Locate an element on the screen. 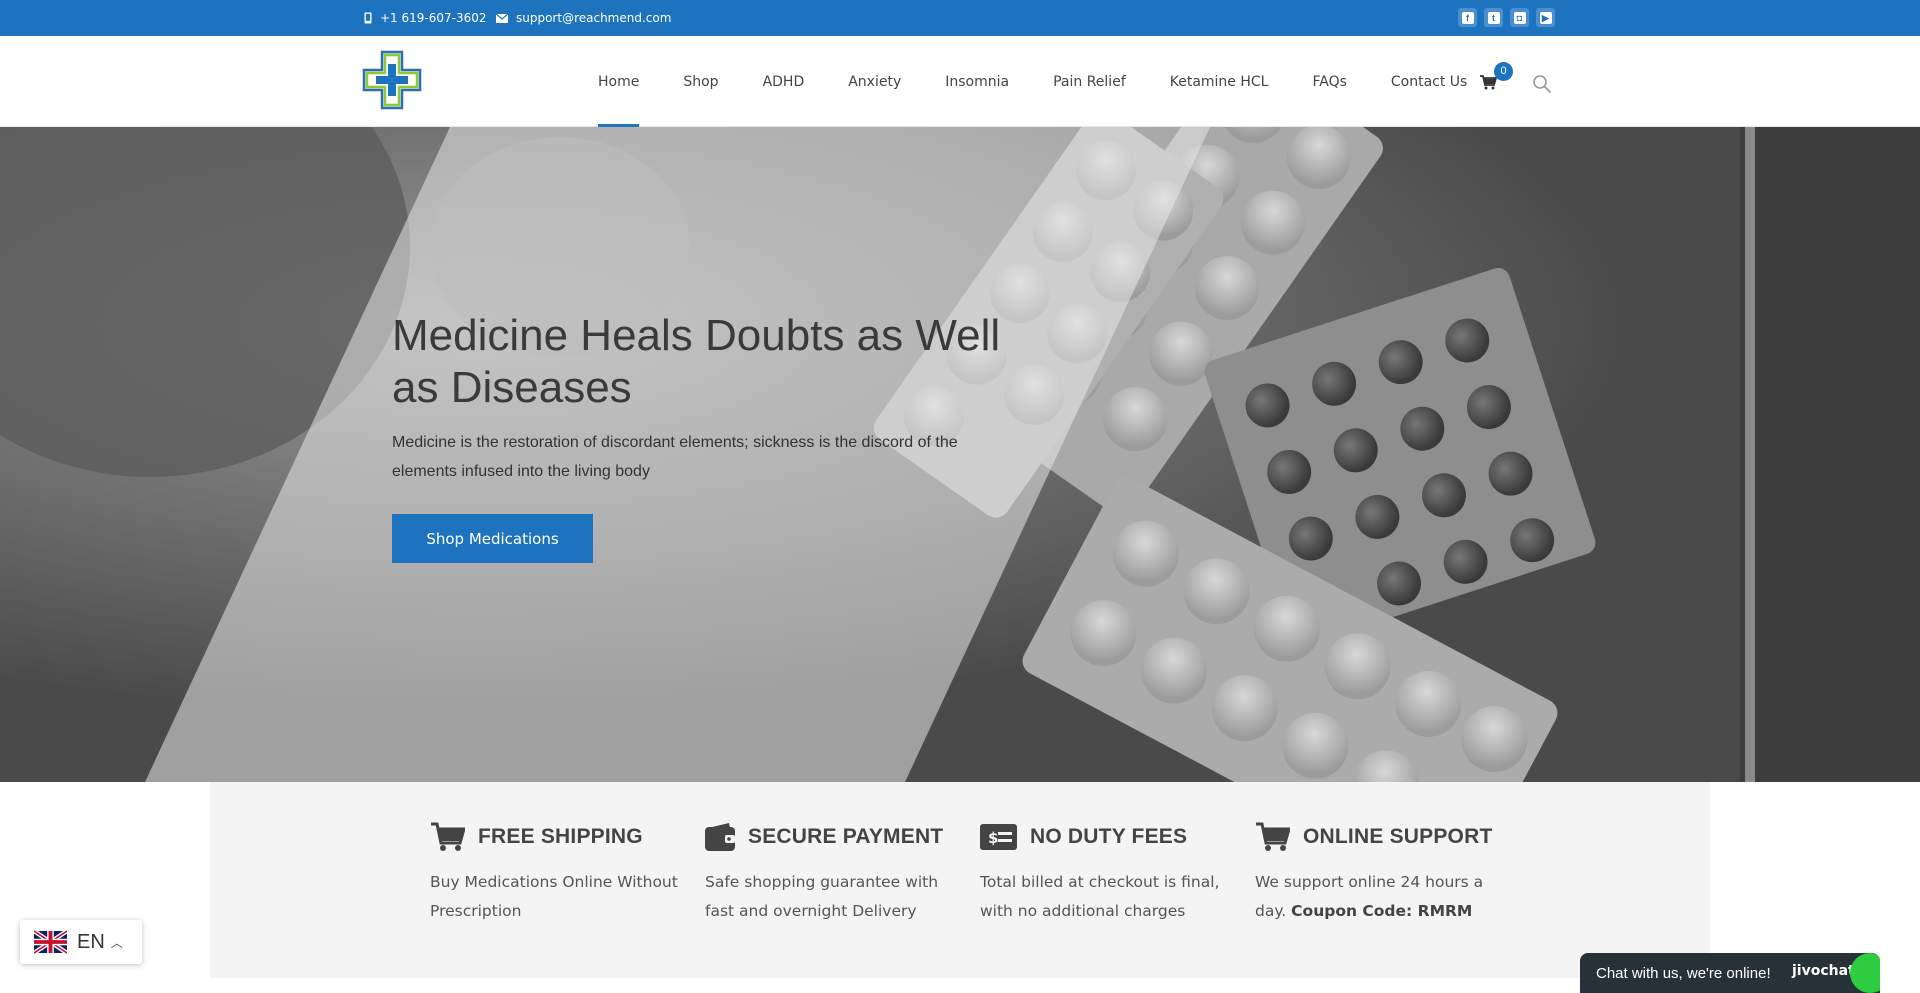  nav-anxiety: Anxiety is located at coordinates (874, 81).